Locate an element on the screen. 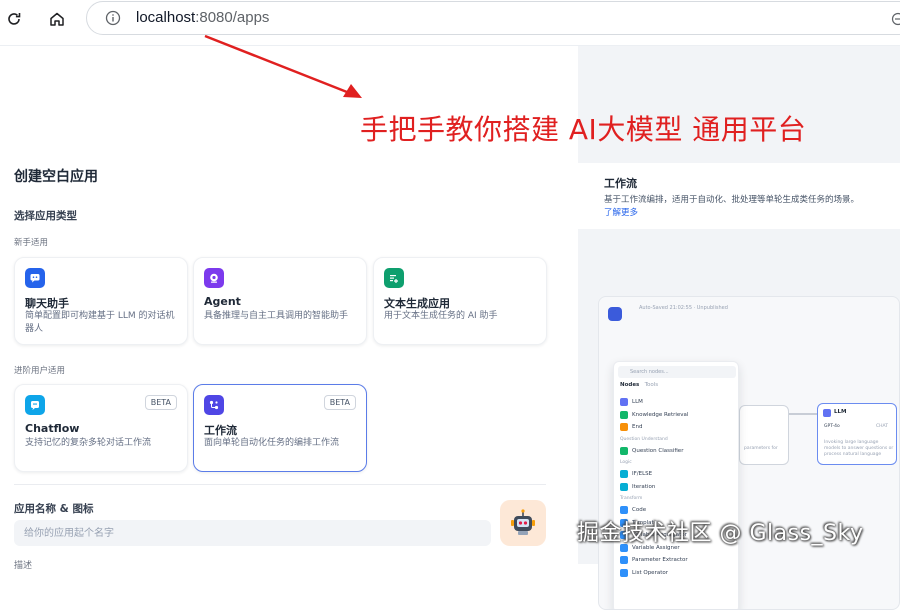 The image size is (900, 610). annotation-text: 手把手教你搭建 AI大模型 通用平台 is located at coordinates (583, 128).